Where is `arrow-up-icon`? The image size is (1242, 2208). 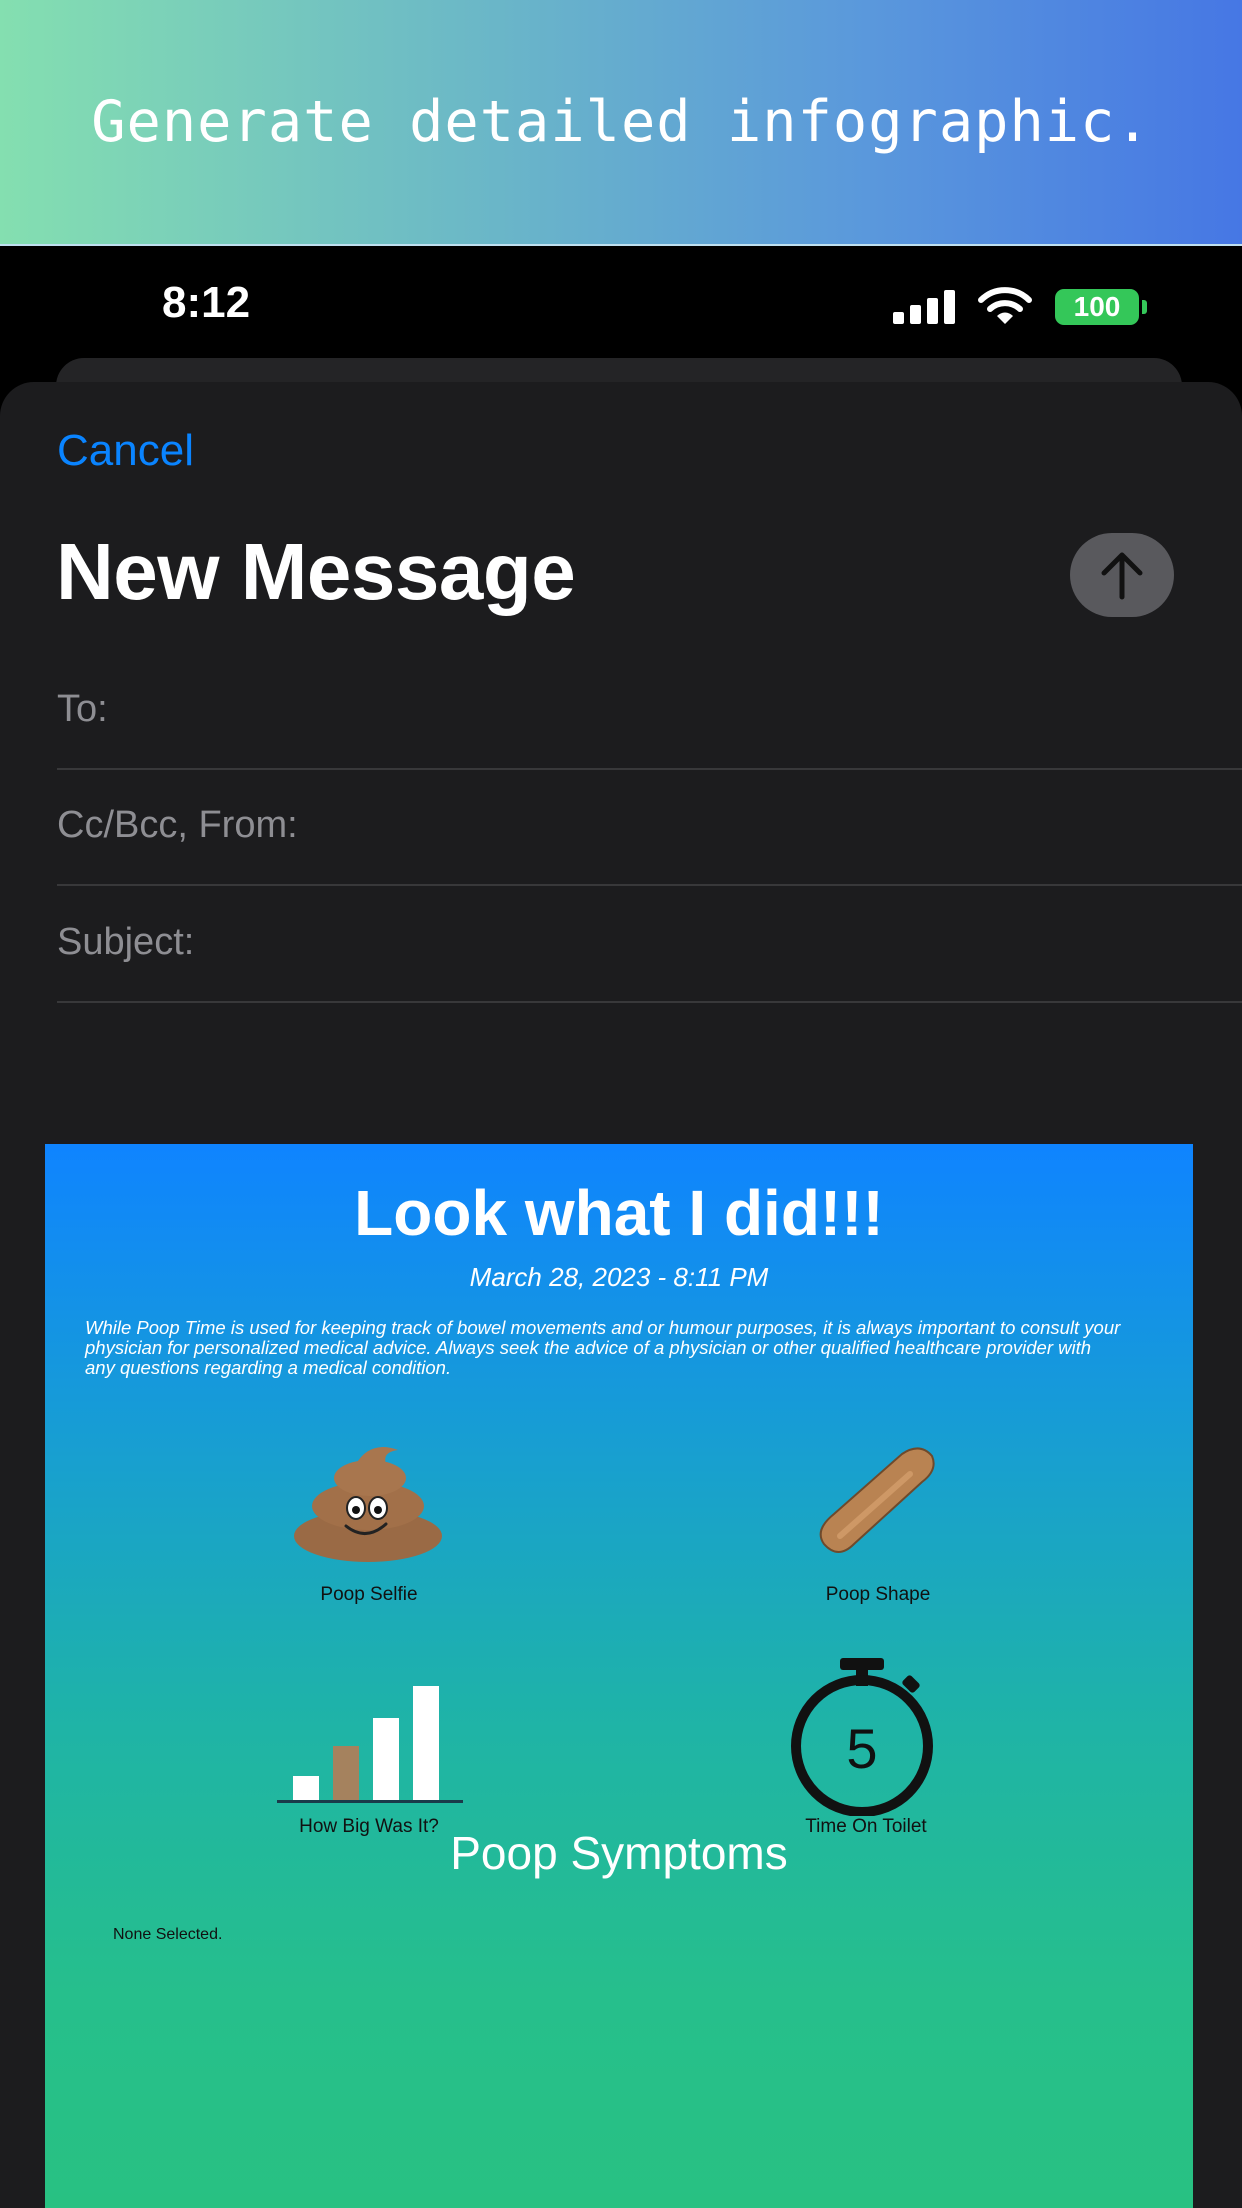
arrow-up-icon is located at coordinates (1122, 576).